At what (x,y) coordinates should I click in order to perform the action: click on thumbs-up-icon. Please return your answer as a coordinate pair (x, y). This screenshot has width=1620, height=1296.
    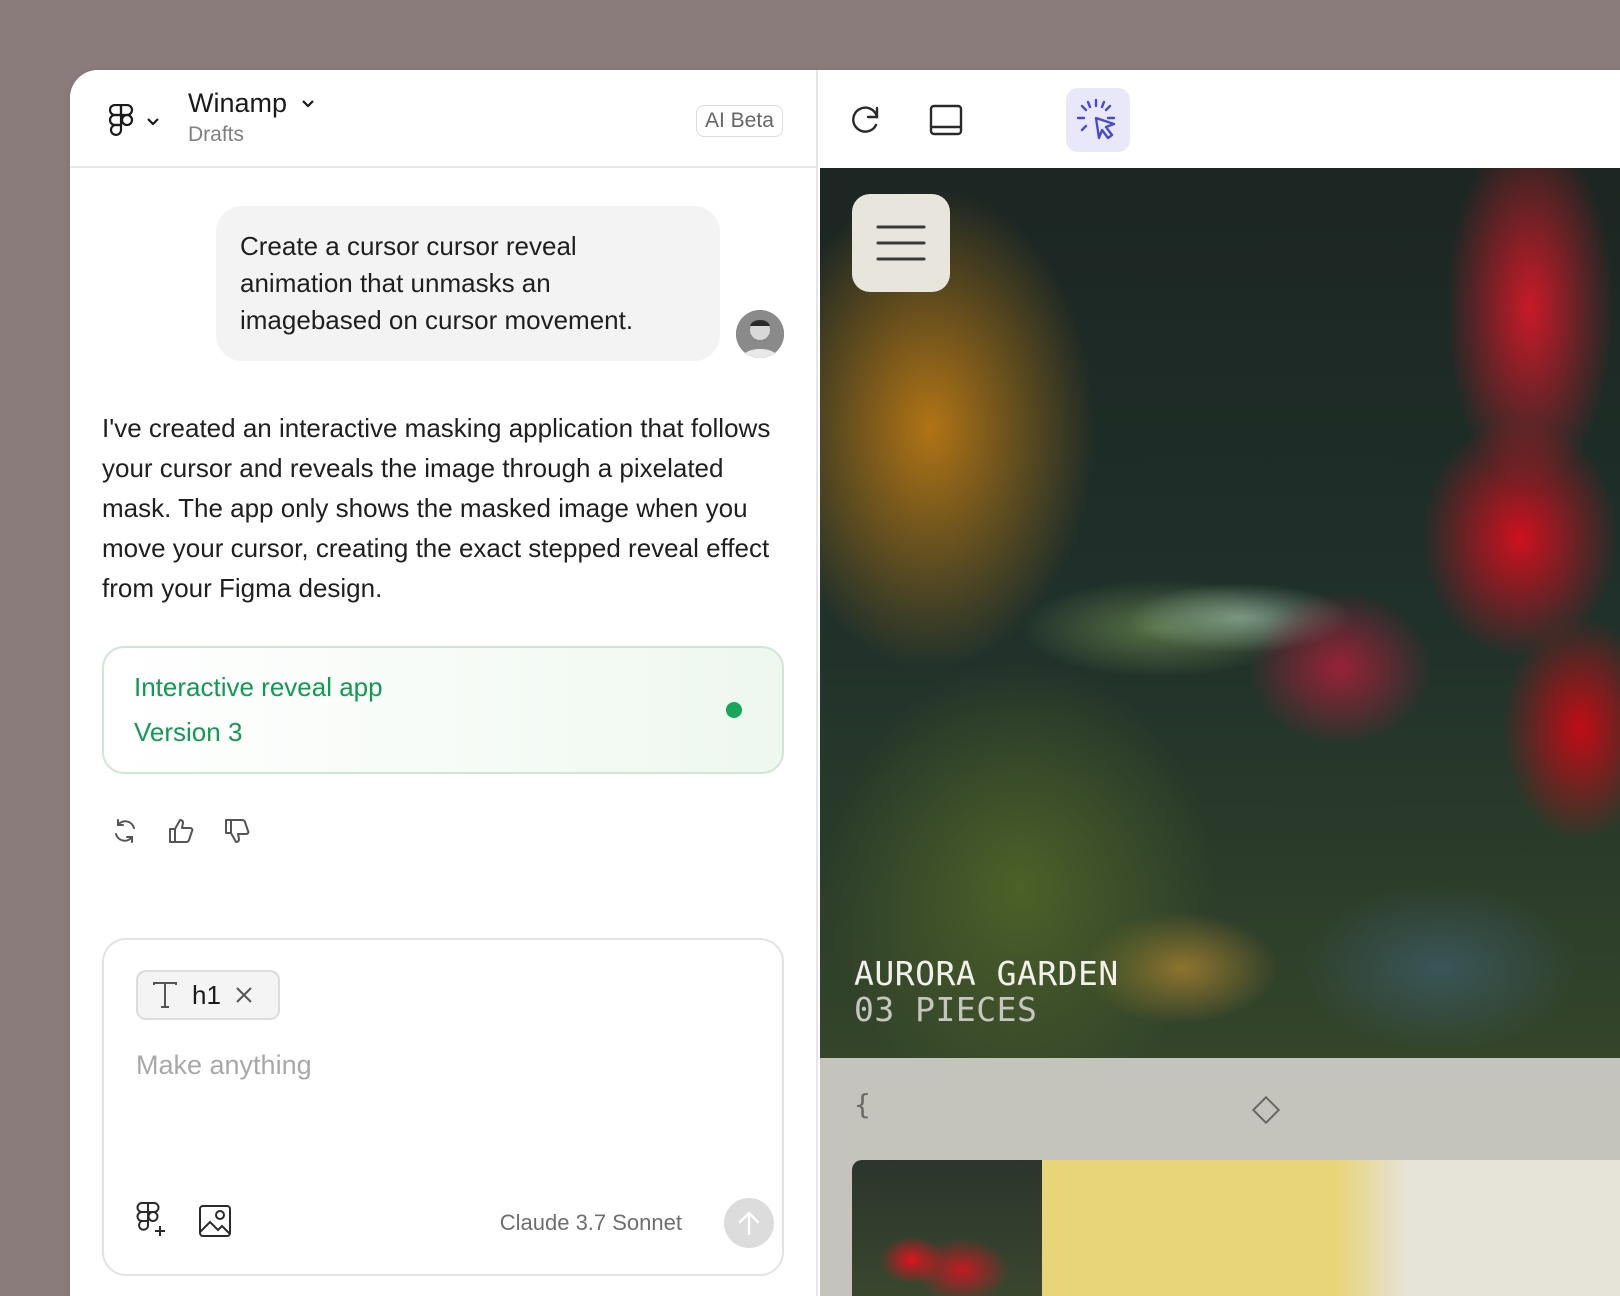
    Looking at the image, I should click on (181, 831).